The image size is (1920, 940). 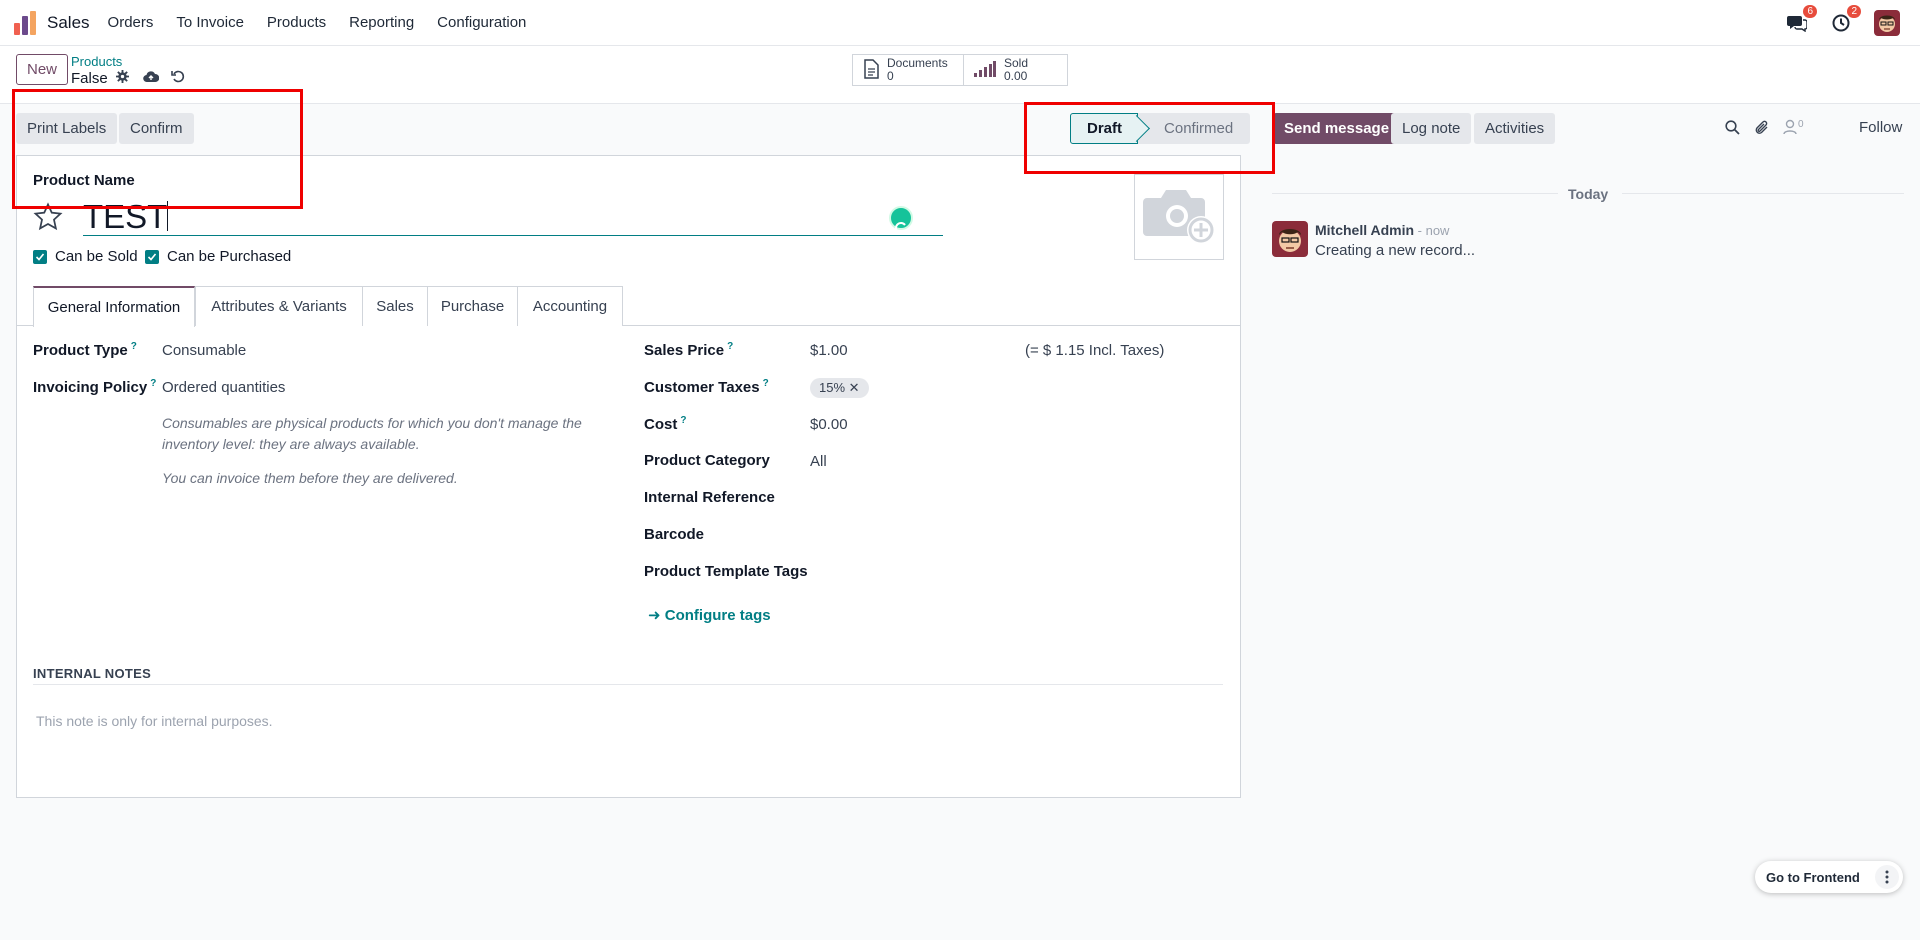 I want to click on followers-count: 0, so click(x=1801, y=124).